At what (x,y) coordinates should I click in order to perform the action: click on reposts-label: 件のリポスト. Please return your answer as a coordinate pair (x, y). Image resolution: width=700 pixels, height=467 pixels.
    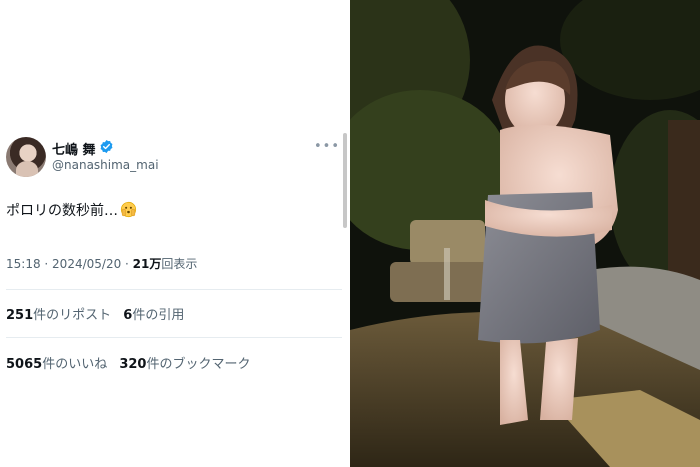
    Looking at the image, I should click on (72, 315).